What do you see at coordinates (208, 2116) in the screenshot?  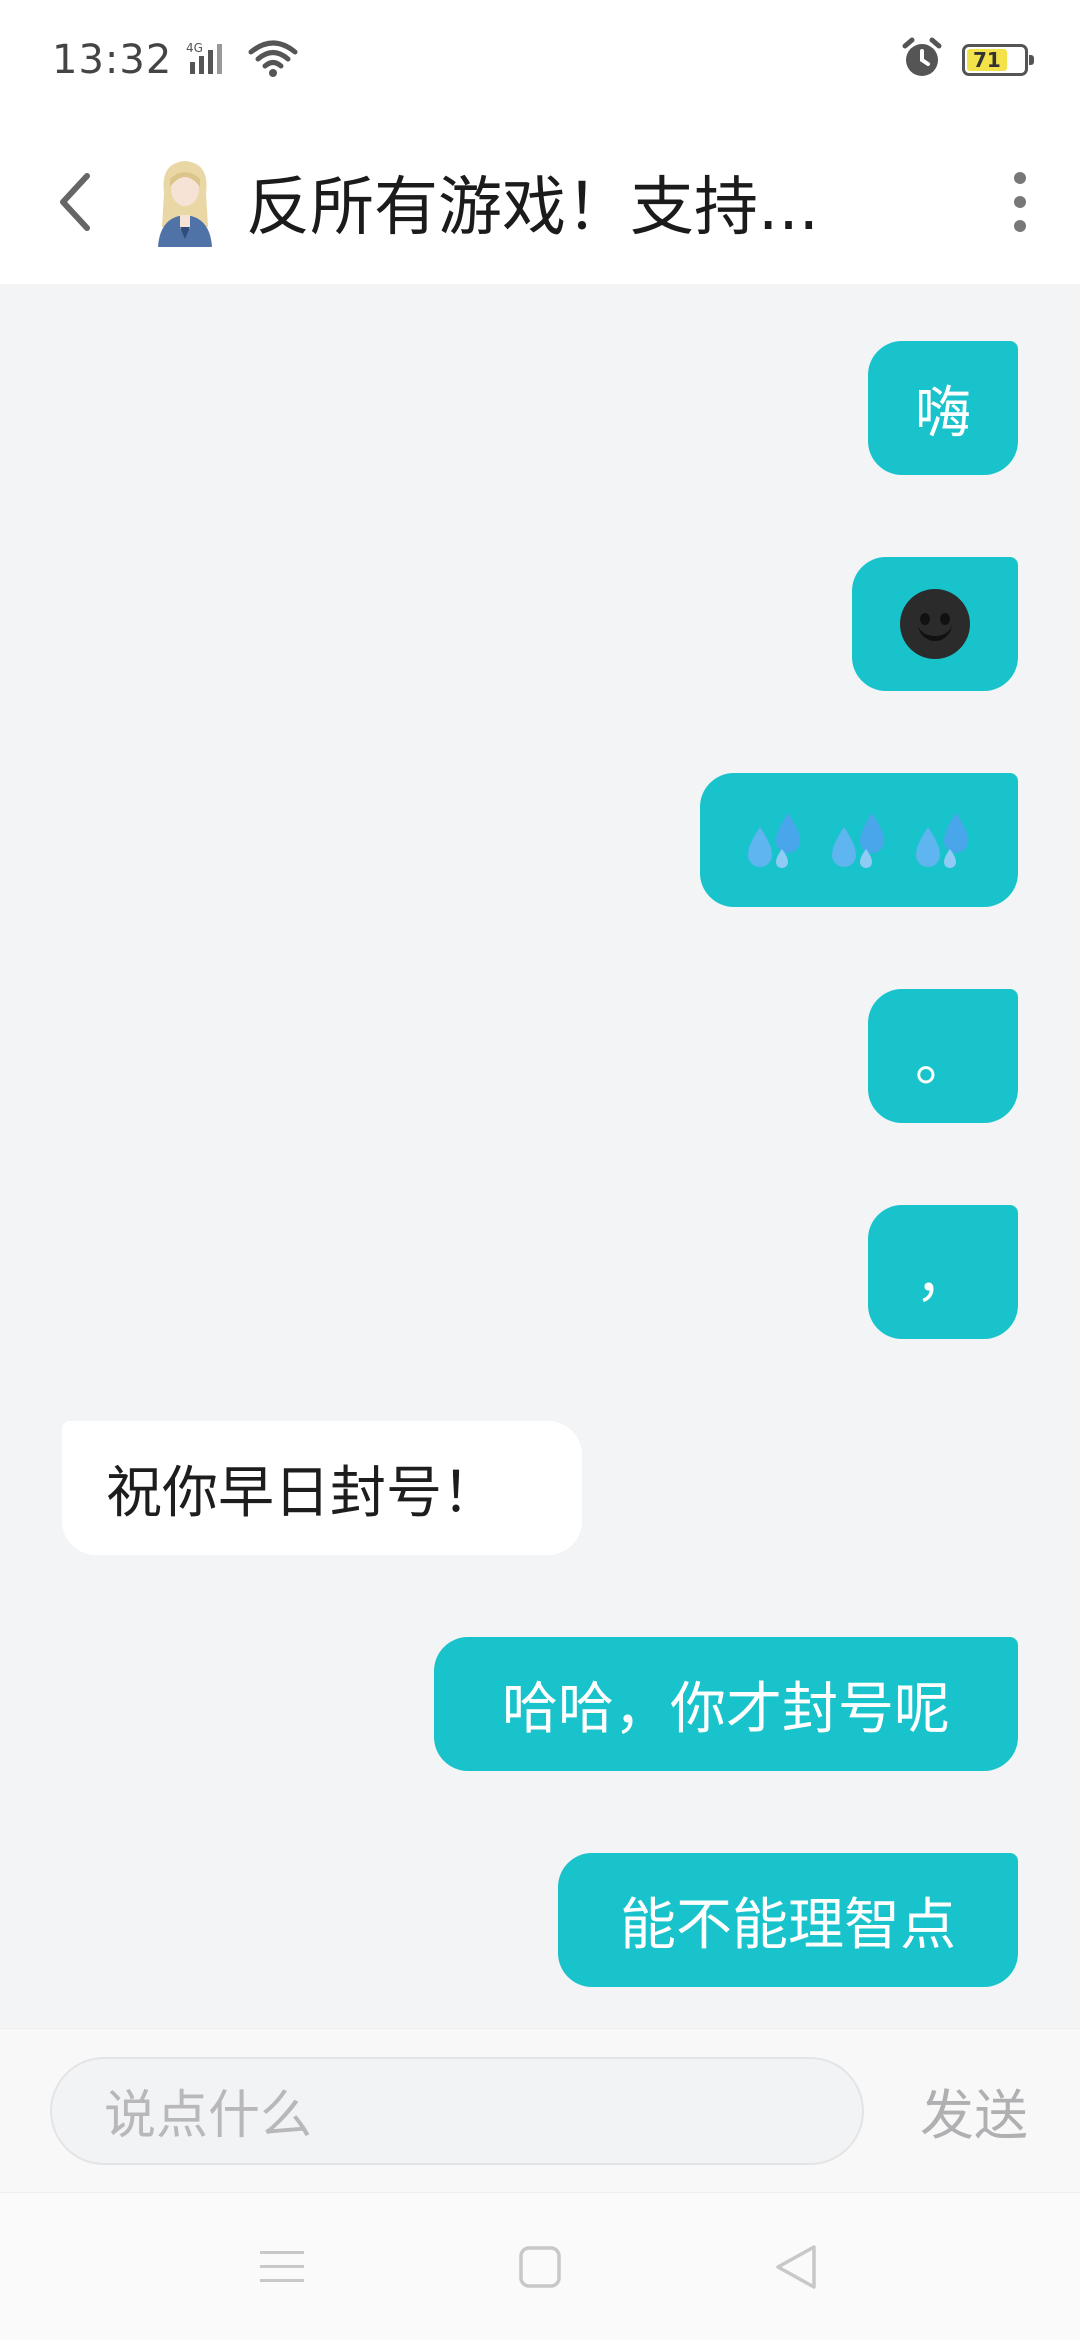 I see `input-placeholder: 说点什么` at bounding box center [208, 2116].